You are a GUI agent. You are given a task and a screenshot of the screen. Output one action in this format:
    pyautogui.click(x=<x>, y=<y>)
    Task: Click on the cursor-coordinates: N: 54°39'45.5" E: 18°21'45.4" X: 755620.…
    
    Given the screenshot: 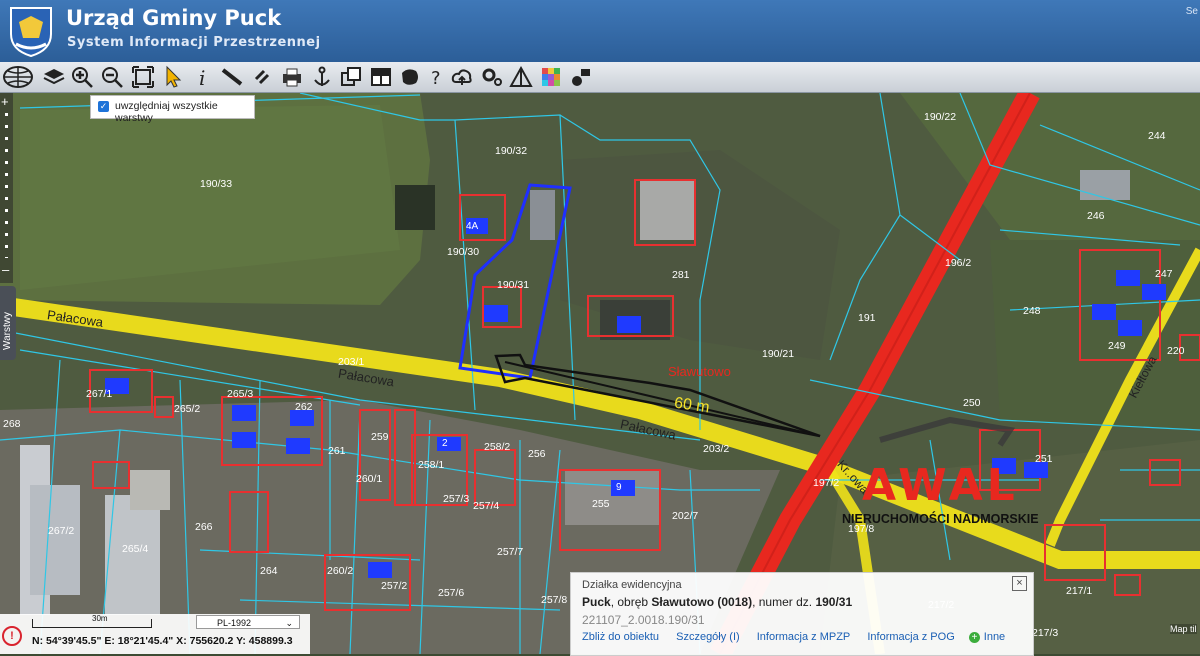 What is the action you would take?
    pyautogui.click(x=162, y=641)
    